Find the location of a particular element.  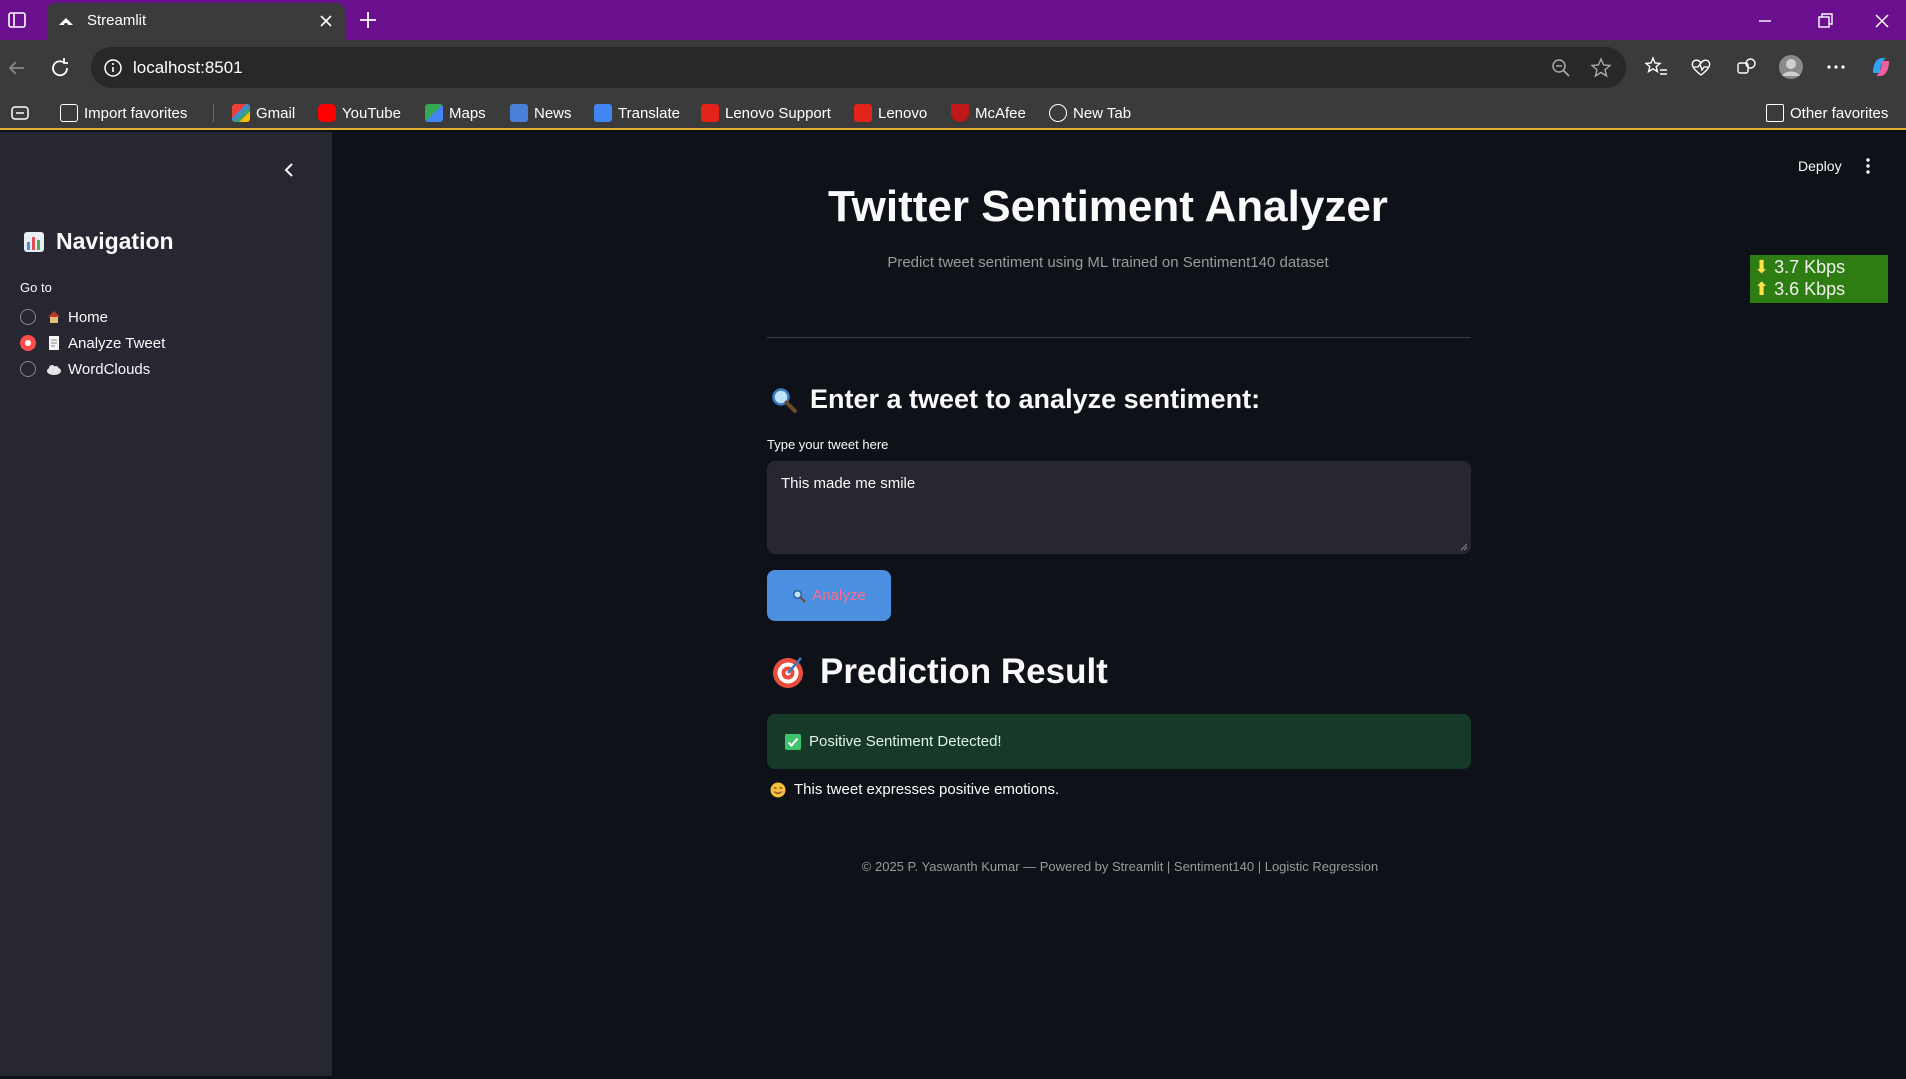

sidebar-title-text: Navigation is located at coordinates (115, 241).